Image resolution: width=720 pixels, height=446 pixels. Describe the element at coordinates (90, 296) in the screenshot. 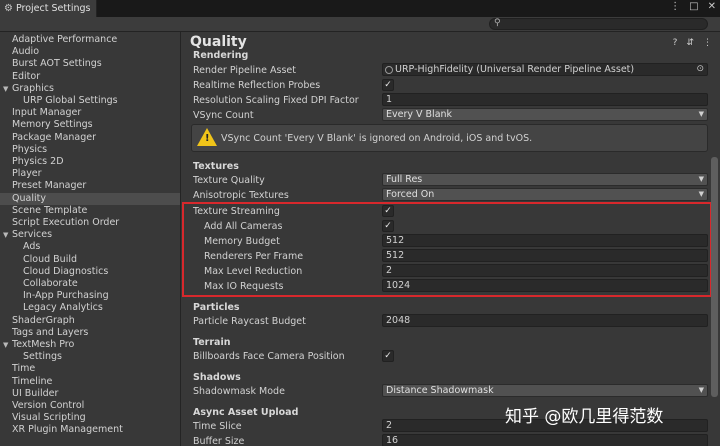

I see `sidebar-item-in-app-purchasing: In-App Purchasing` at that location.